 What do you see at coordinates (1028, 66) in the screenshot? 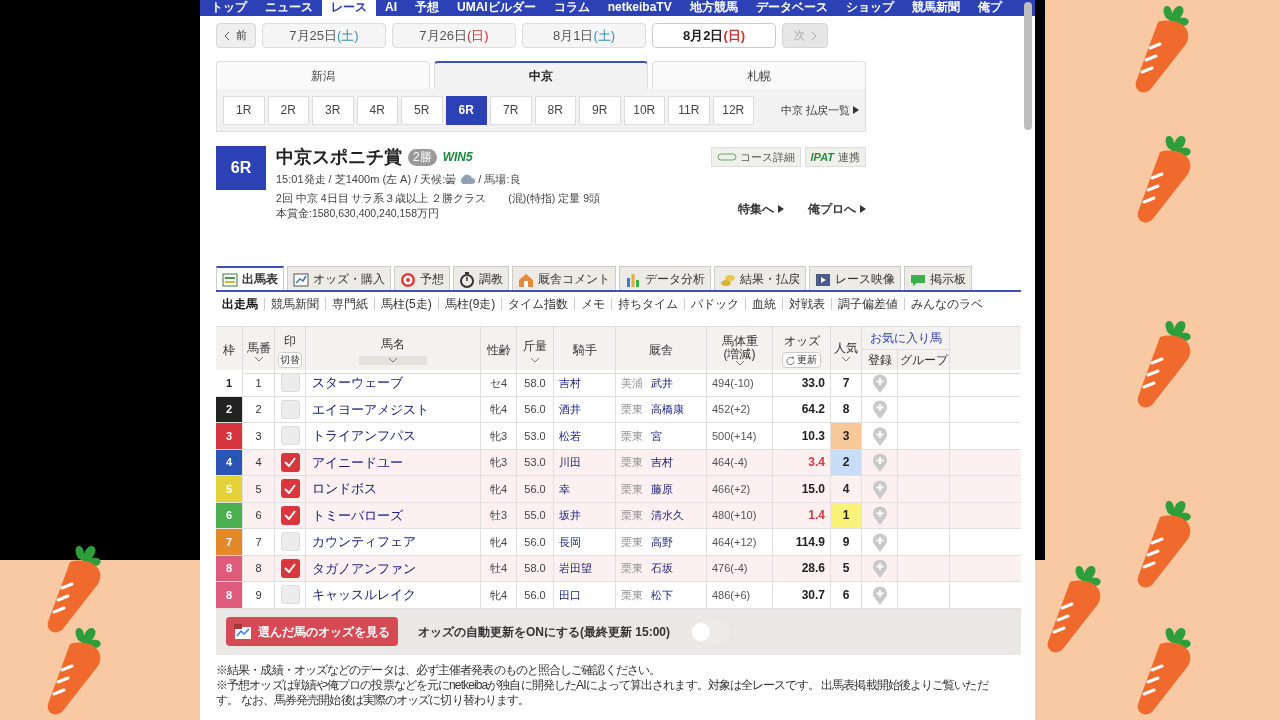
I see `scrollbar-thumb` at bounding box center [1028, 66].